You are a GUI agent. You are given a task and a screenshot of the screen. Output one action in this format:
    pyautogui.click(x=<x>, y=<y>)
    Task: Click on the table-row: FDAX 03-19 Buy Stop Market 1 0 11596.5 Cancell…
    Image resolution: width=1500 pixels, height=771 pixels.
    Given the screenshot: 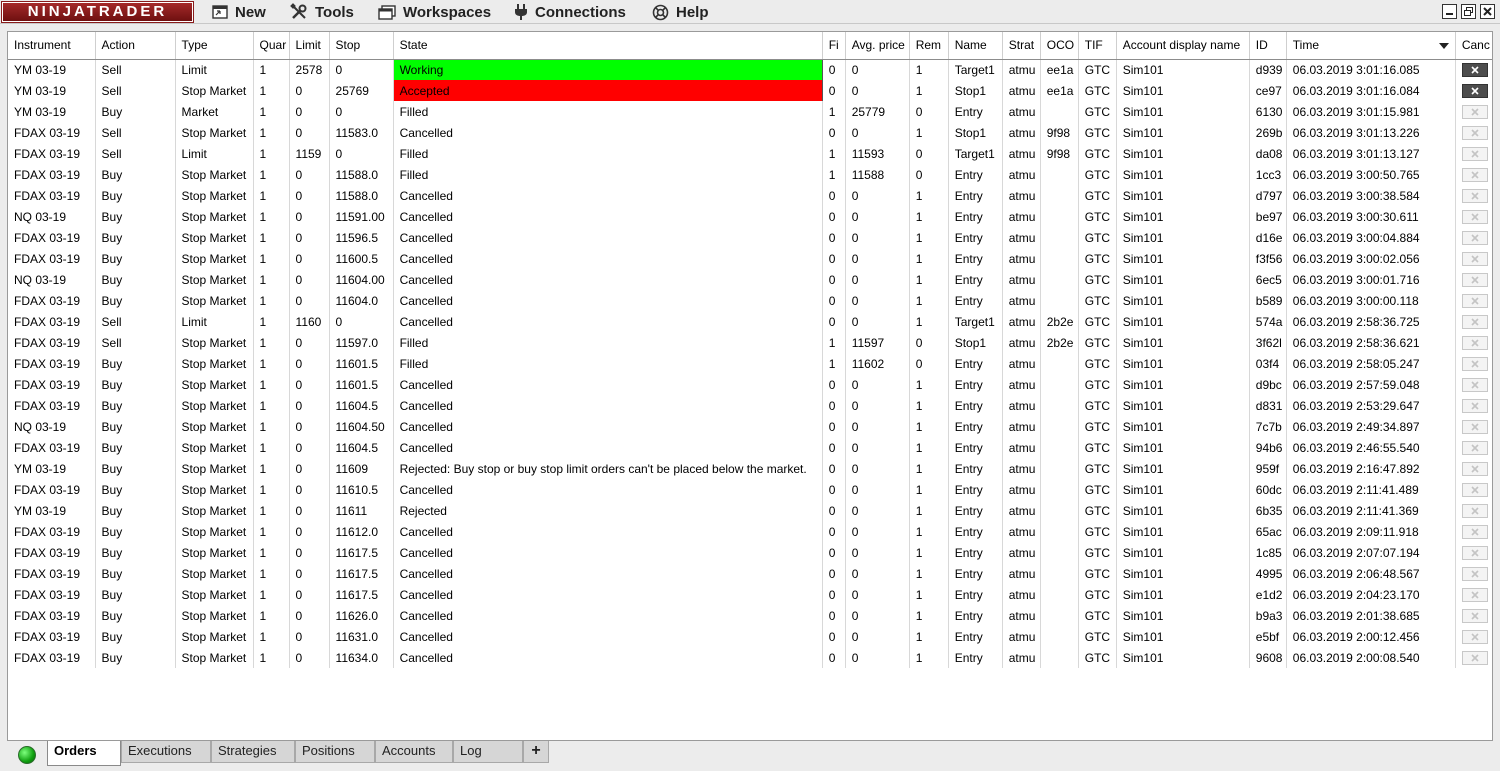 What is the action you would take?
    pyautogui.click(x=750, y=237)
    